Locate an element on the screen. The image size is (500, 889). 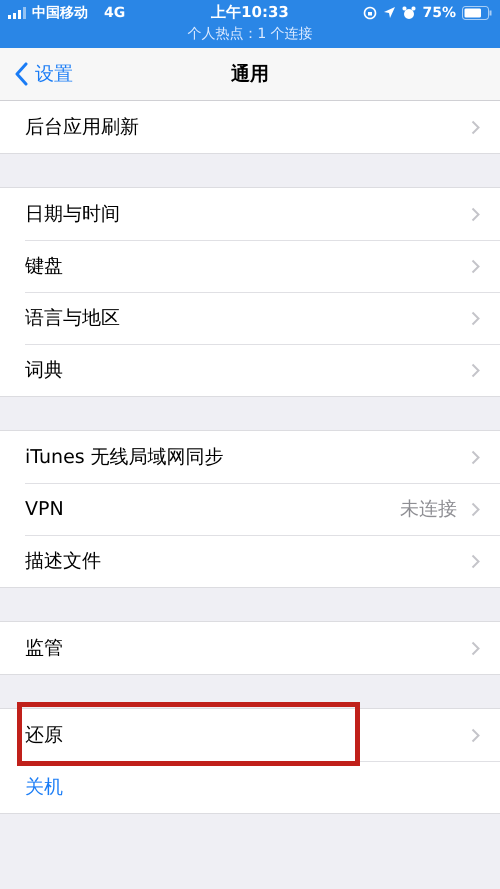
battery-percent: 75% is located at coordinates (439, 12).